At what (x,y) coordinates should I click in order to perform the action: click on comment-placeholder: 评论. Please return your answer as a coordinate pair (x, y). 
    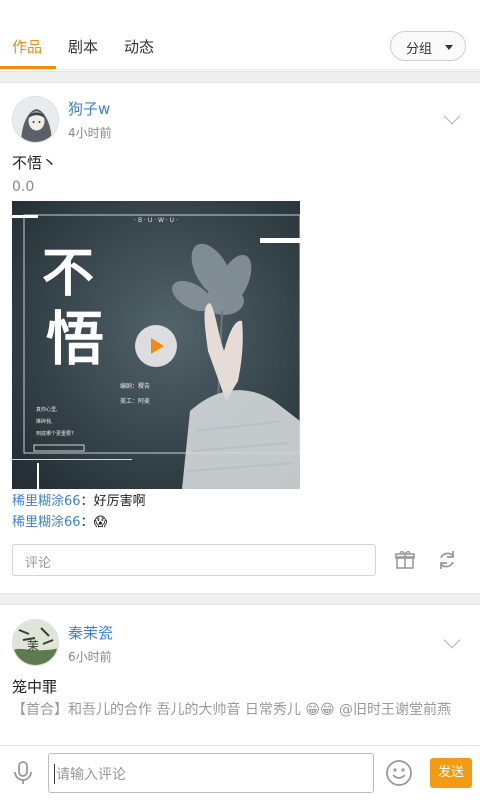
    Looking at the image, I should click on (38, 563).